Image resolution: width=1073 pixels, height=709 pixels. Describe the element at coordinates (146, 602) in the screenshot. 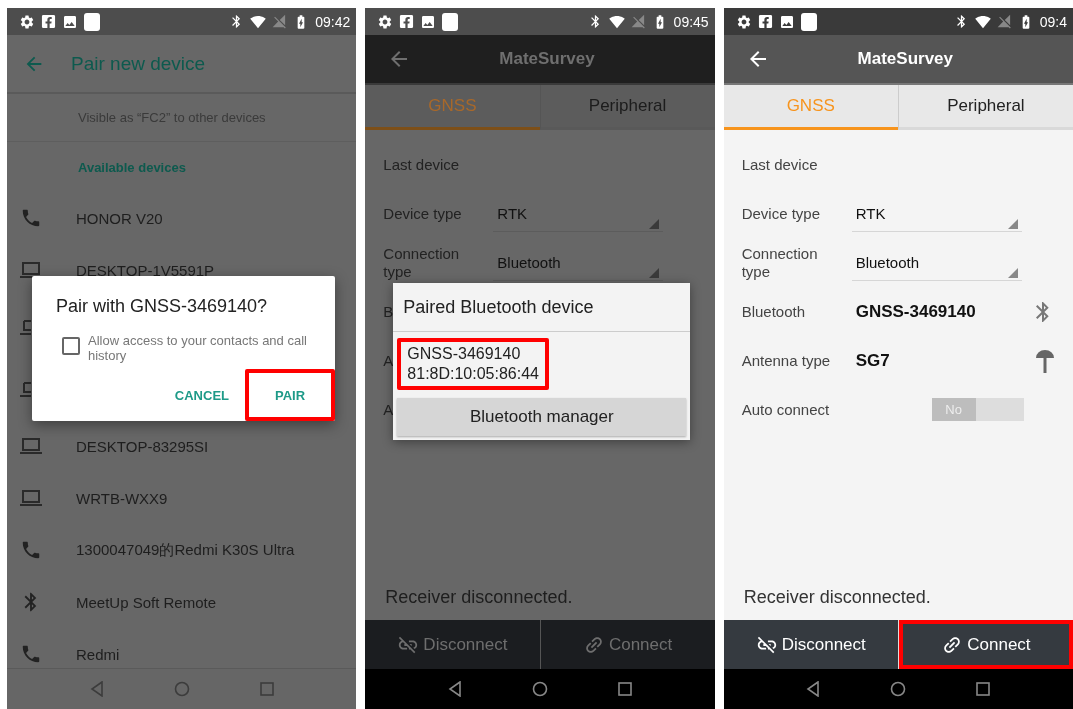

I see `device-name: MeetUp Soft Remote` at that location.